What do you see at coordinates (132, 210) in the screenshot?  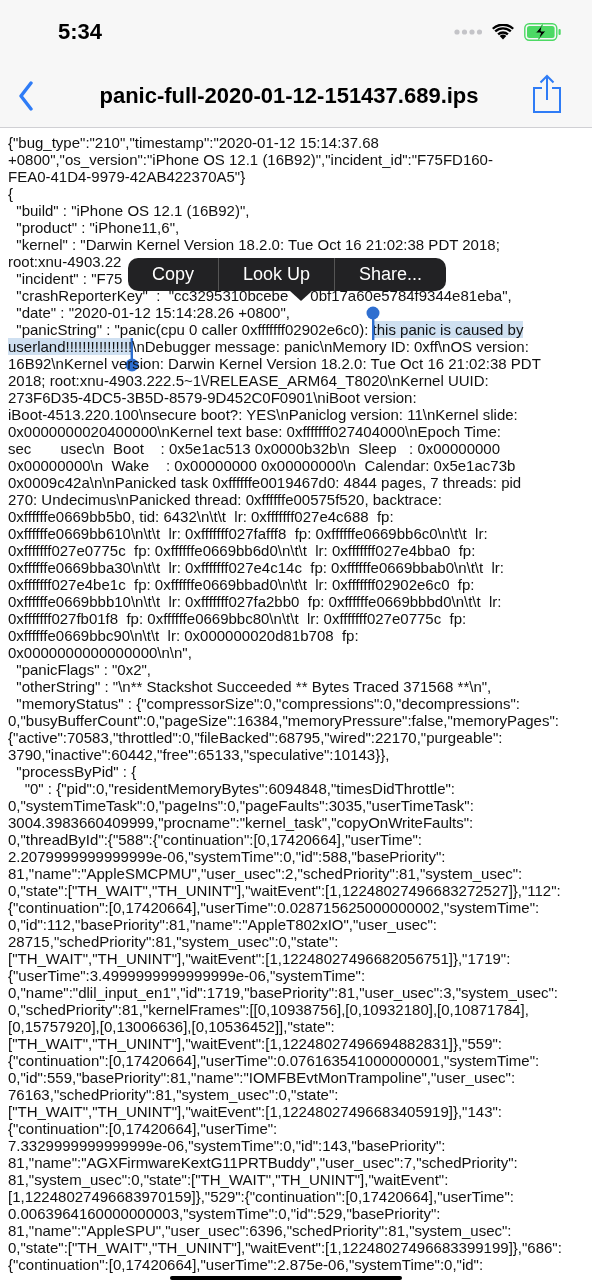 I see `log-text: "build" : "iPhone OS 12.1 (16B92)",` at bounding box center [132, 210].